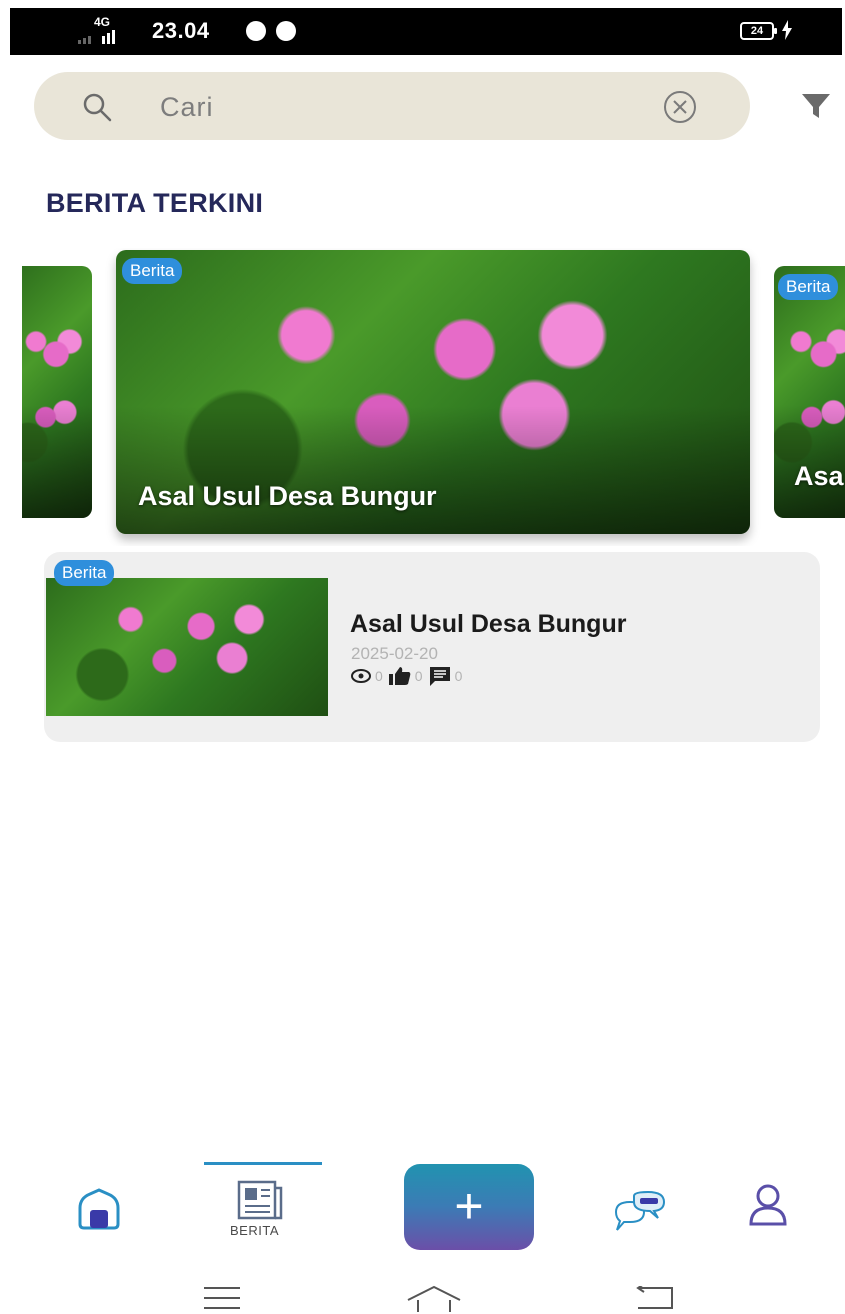 The image size is (845, 1314). Describe the element at coordinates (488, 624) in the screenshot. I see `news-title: Asal Usul Desa Bungur` at that location.